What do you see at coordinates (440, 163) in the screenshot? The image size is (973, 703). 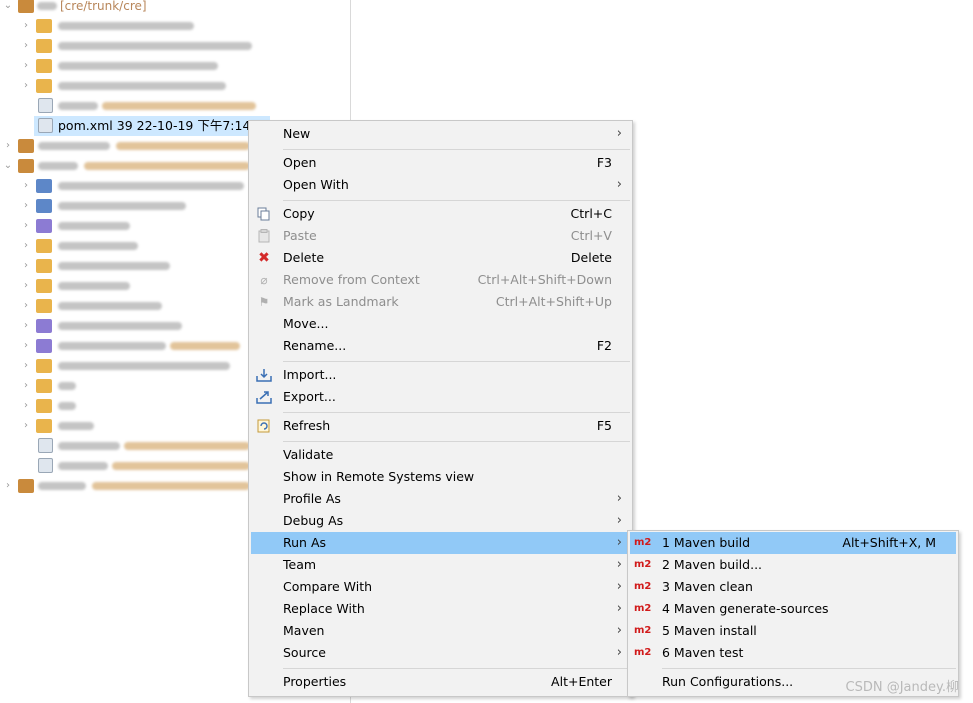 I see `menu-item-open: Open F3` at bounding box center [440, 163].